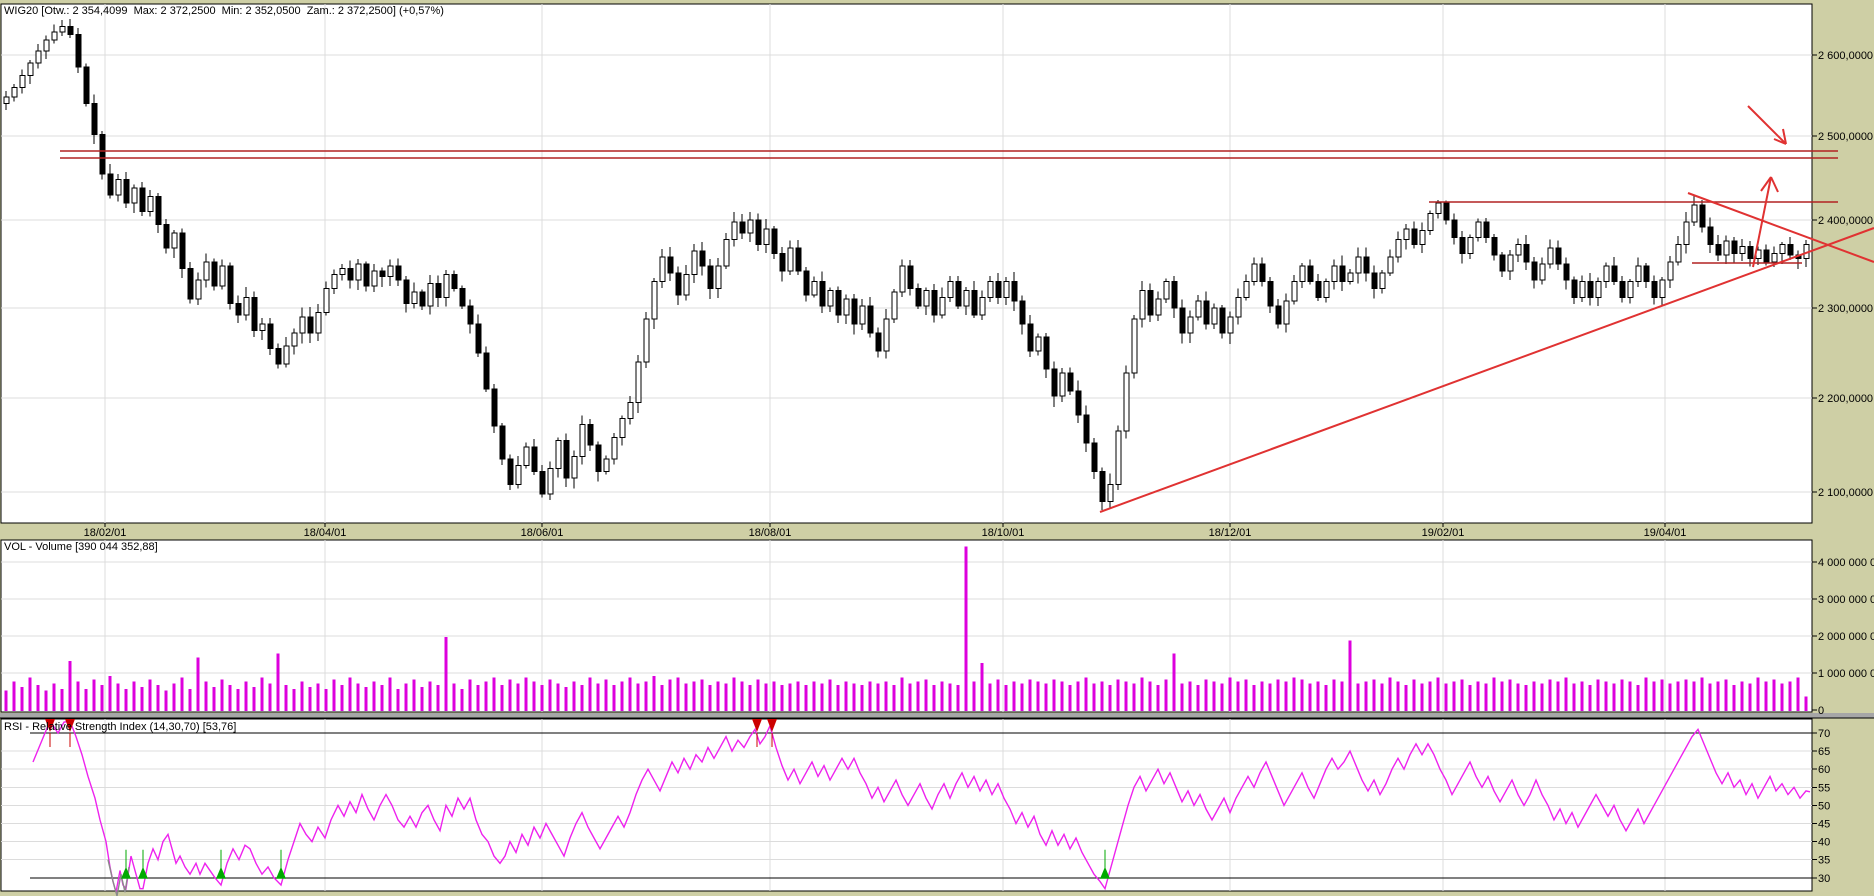 The image size is (1874, 896). Describe the element at coordinates (1846, 674) in the screenshot. I see `axis-tick-label: 1 000 000 000` at that location.